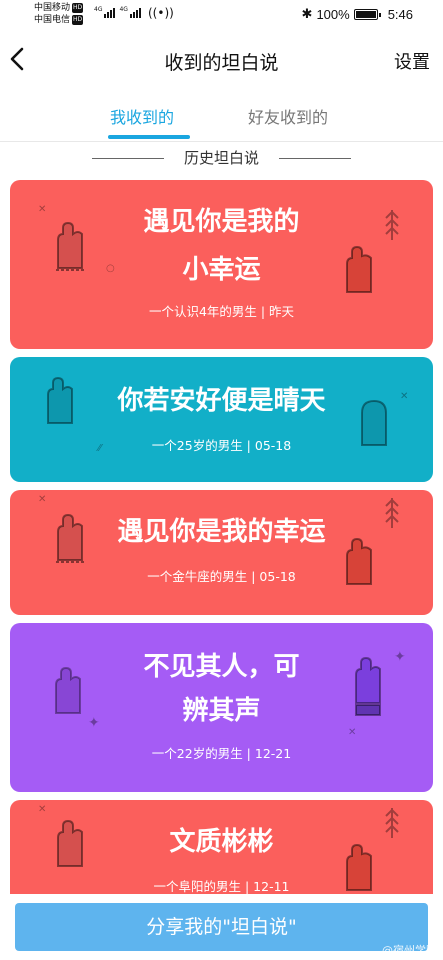 The width and height of the screenshot is (443, 960). What do you see at coordinates (221, 753) in the screenshot?
I see `card-meta: 一个22岁的男生 | 12-21` at bounding box center [221, 753].